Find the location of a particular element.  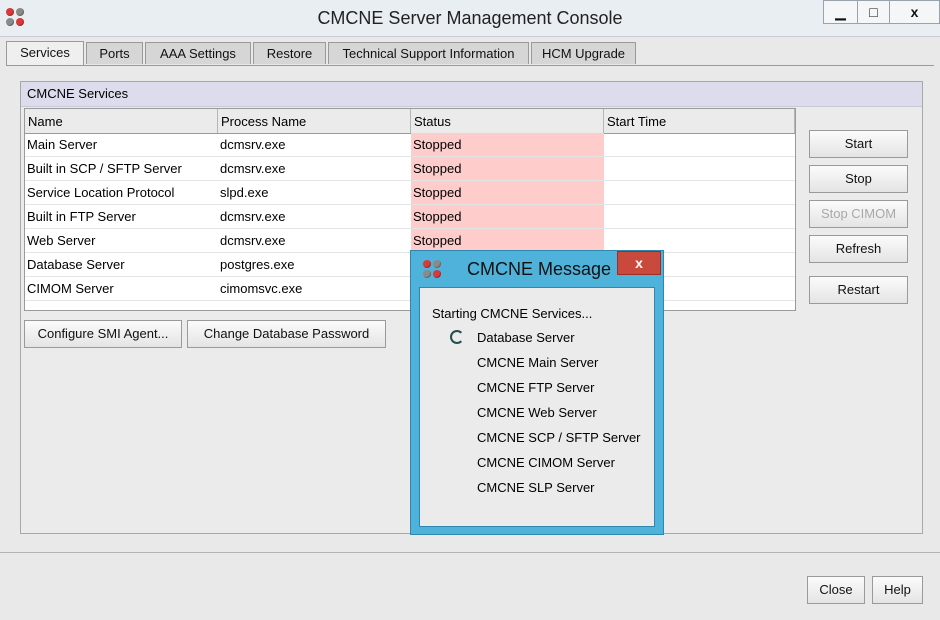

dialog-title: CMCNE Message is located at coordinates (539, 269).